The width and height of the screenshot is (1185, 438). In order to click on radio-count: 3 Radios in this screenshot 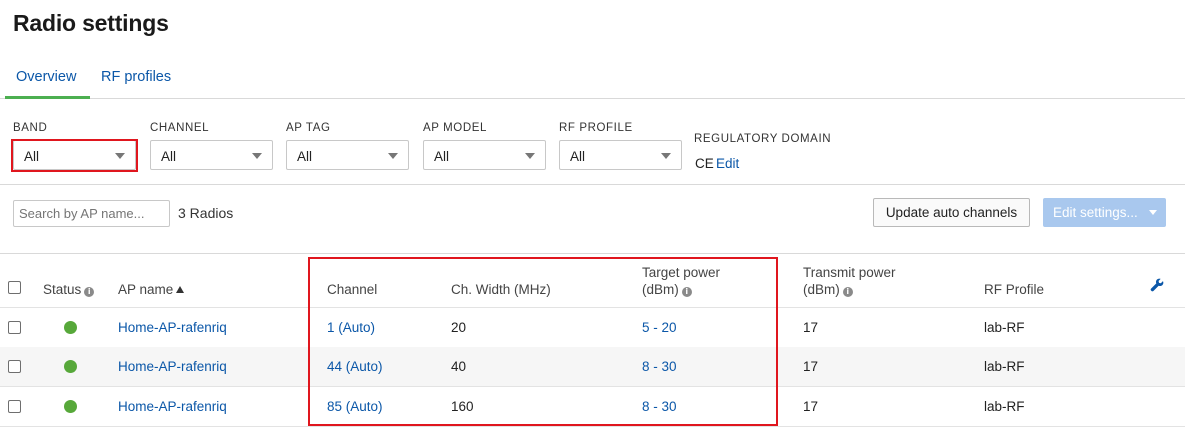, I will do `click(206, 213)`.